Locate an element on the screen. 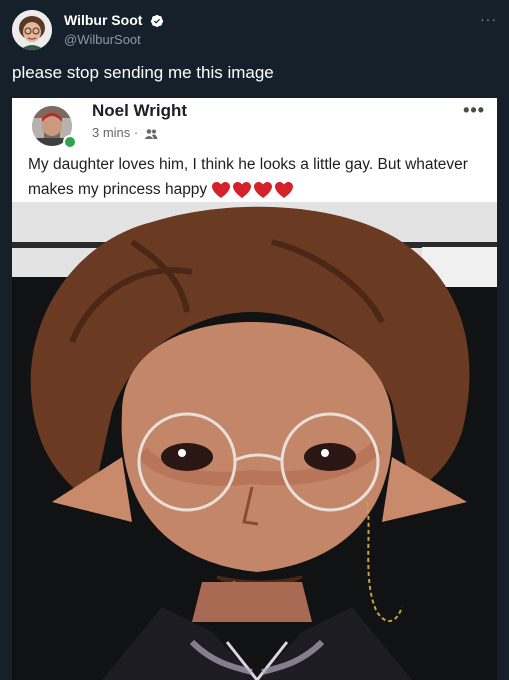  fb-post-meta: 3 mins · is located at coordinates (125, 132).